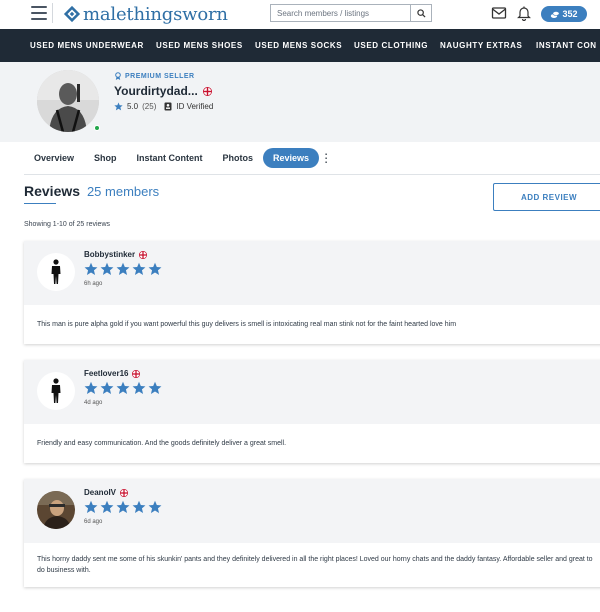 Image resolution: width=600 pixels, height=612 pixels. I want to click on search-icon, so click(421, 13).